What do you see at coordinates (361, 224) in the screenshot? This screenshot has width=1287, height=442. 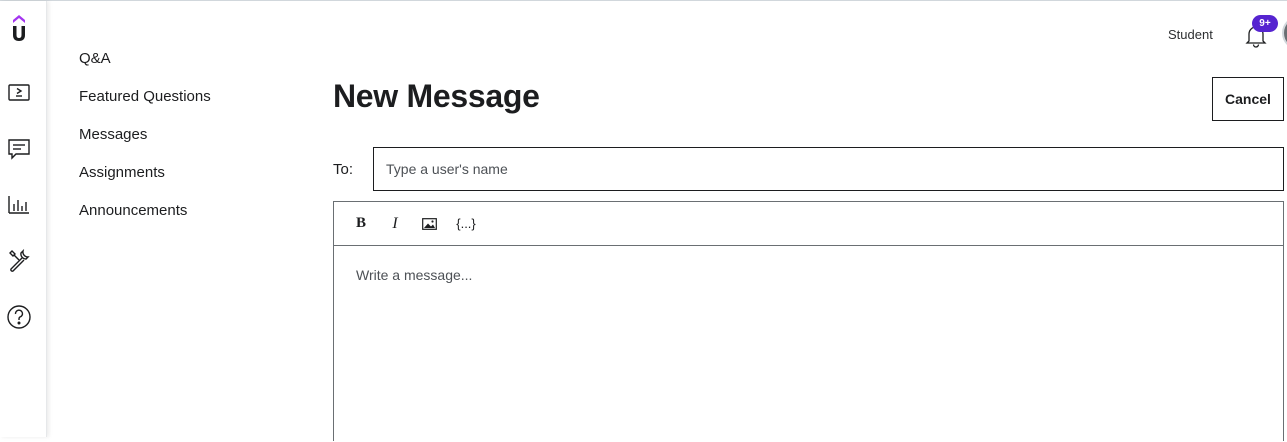 I see `bold-button: B` at bounding box center [361, 224].